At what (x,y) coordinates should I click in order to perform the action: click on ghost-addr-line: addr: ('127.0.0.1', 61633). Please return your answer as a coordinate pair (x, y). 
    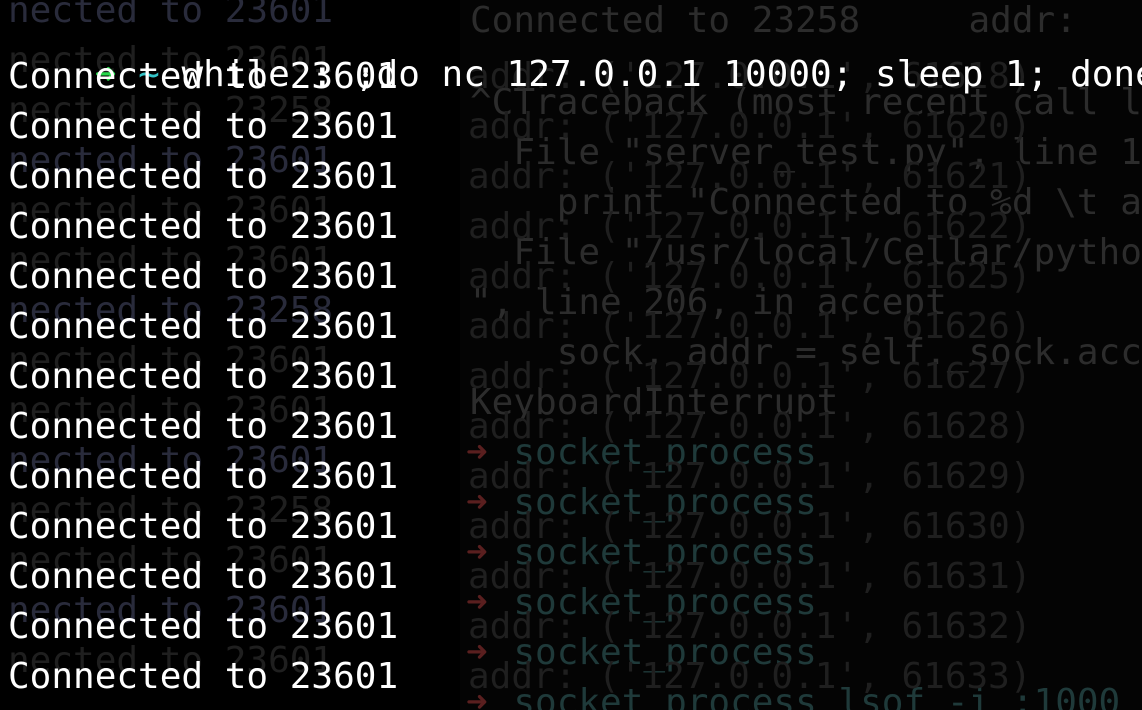
    Looking at the image, I should click on (750, 676).